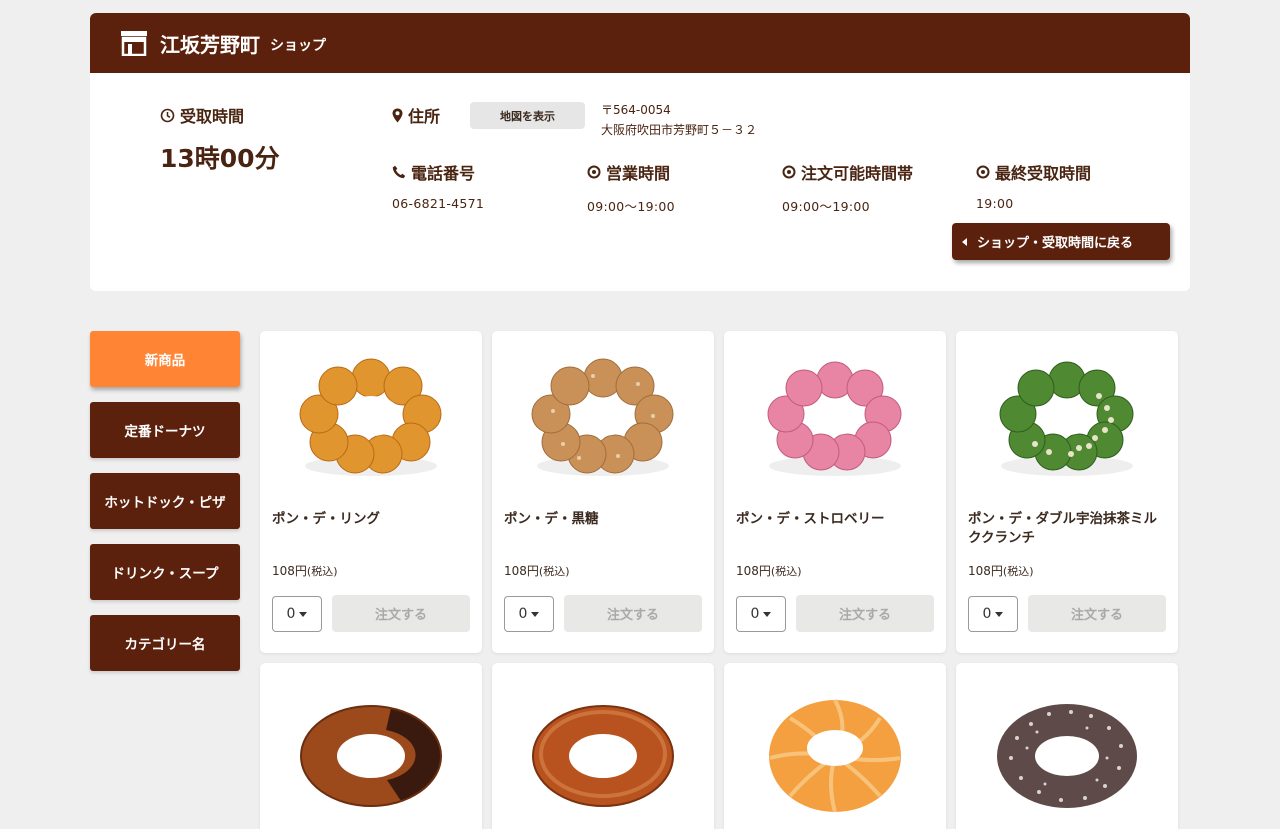 The image size is (1280, 829). Describe the element at coordinates (640, 43) in the screenshot. I see `shop-header: 江坂芳野町 ショップ` at that location.